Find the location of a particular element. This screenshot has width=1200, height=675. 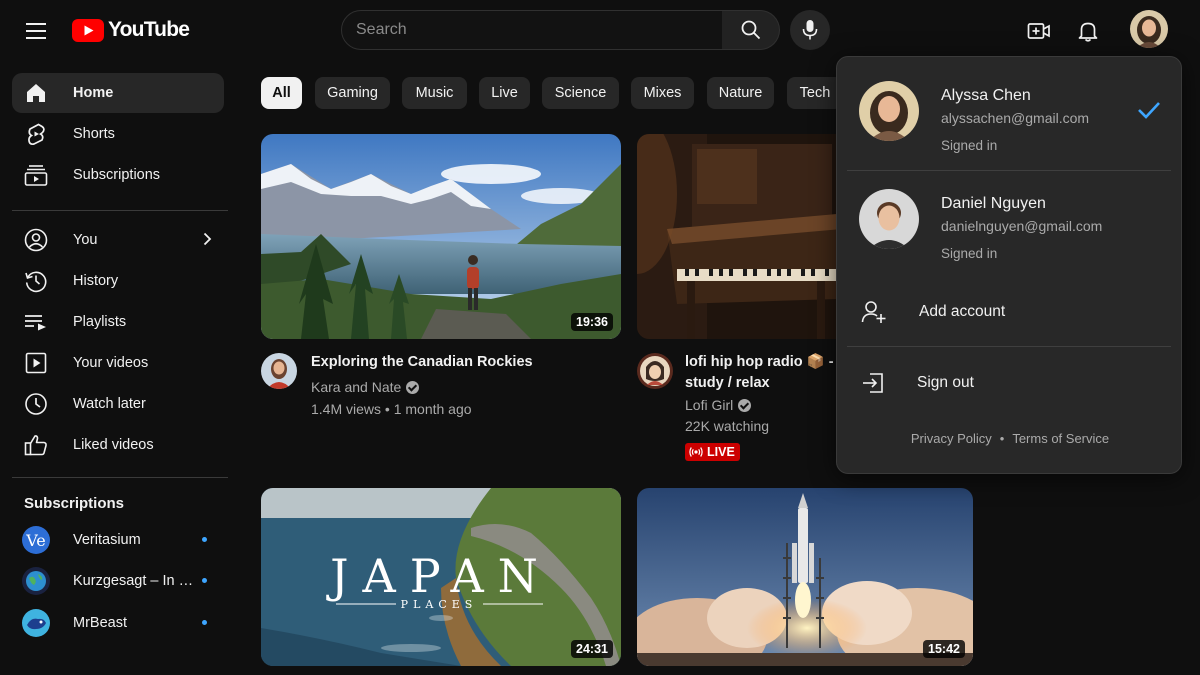

video-thumbnail: JAPAN PLACES 24:31 is located at coordinates (441, 577).